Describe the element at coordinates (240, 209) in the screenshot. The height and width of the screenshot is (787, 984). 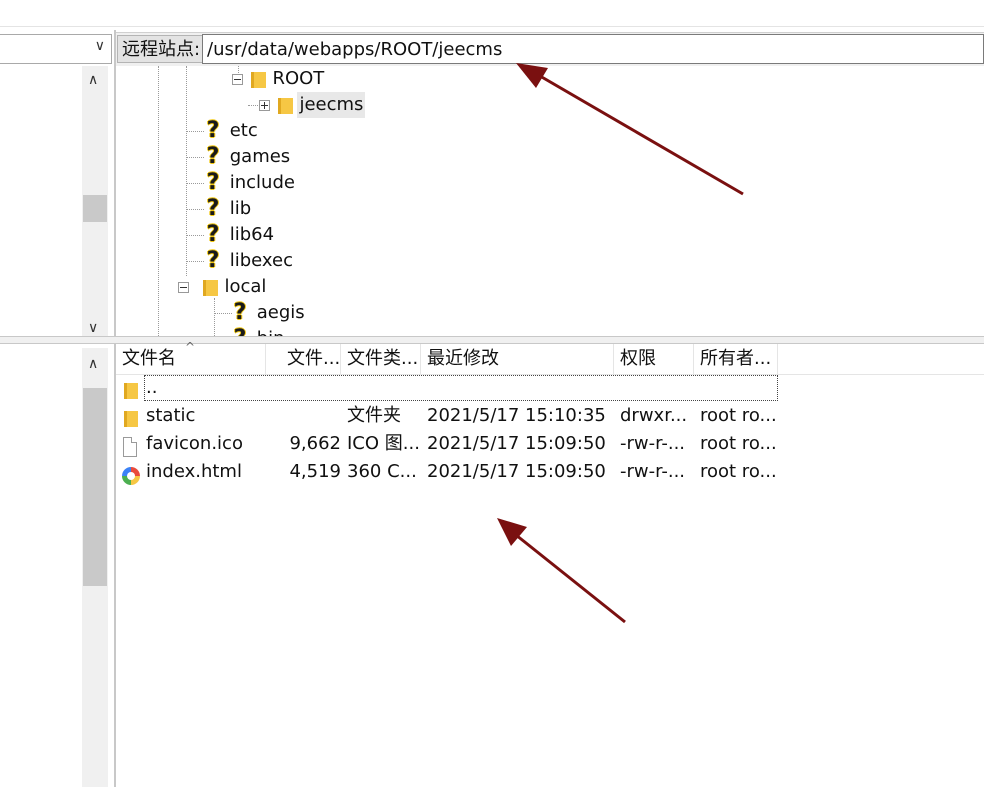
I see `tree-item-label: lib` at that location.